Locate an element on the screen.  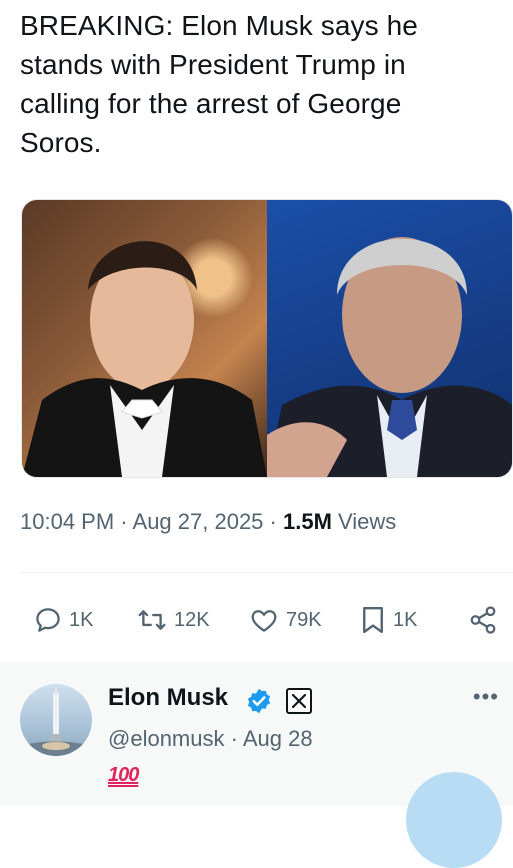
tweet-meta: 10:04 PM · Aug 27, 2025 · 1.5M Views is located at coordinates (208, 522).